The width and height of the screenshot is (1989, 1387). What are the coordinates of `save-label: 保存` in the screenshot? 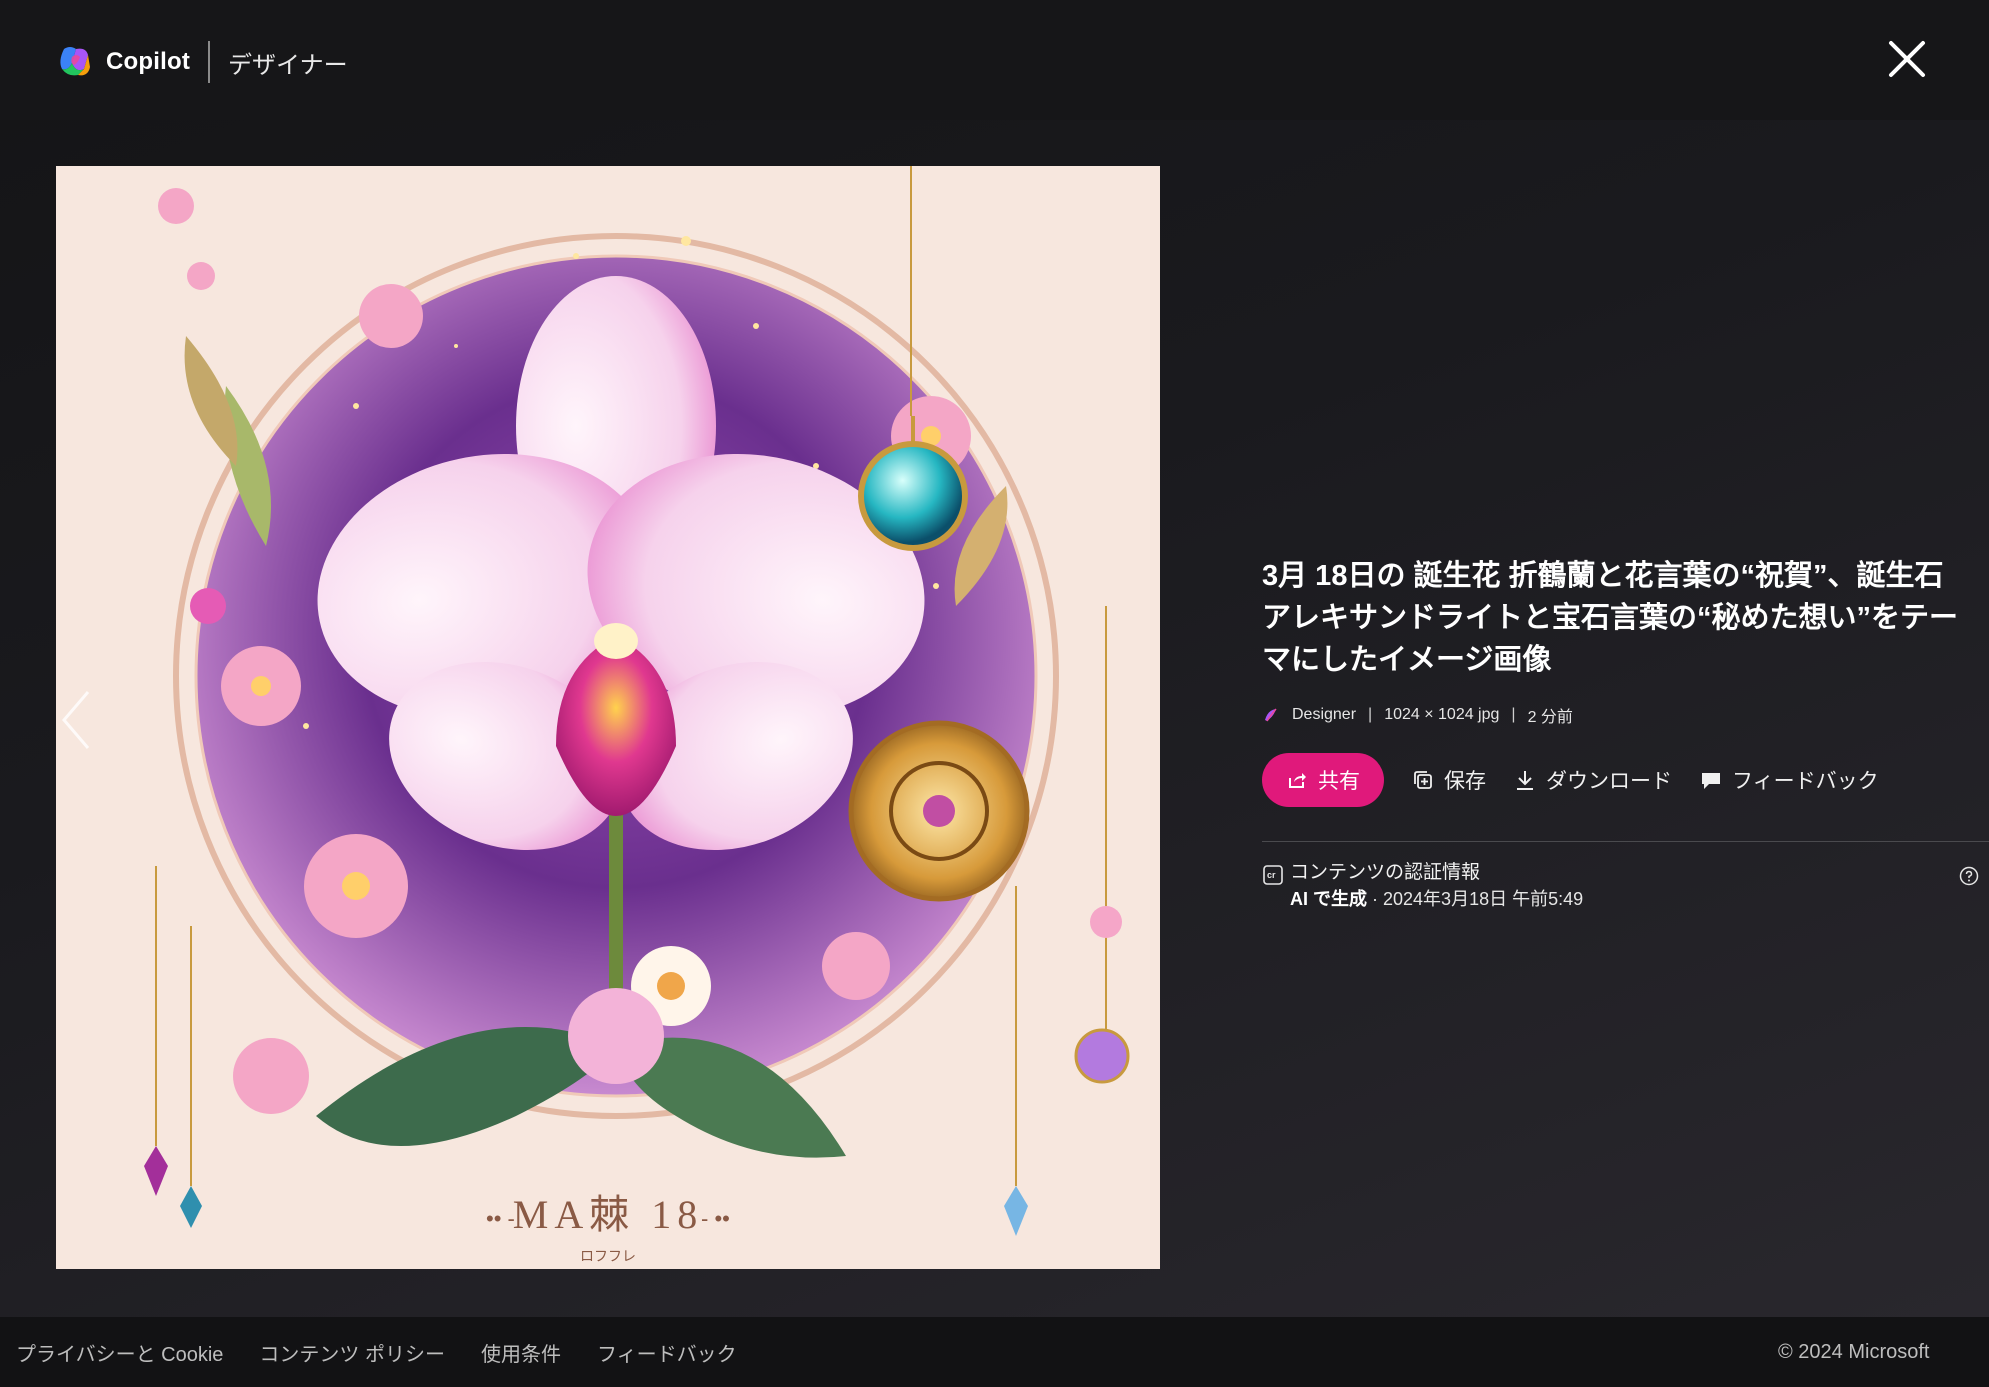 It's located at (1465, 781).